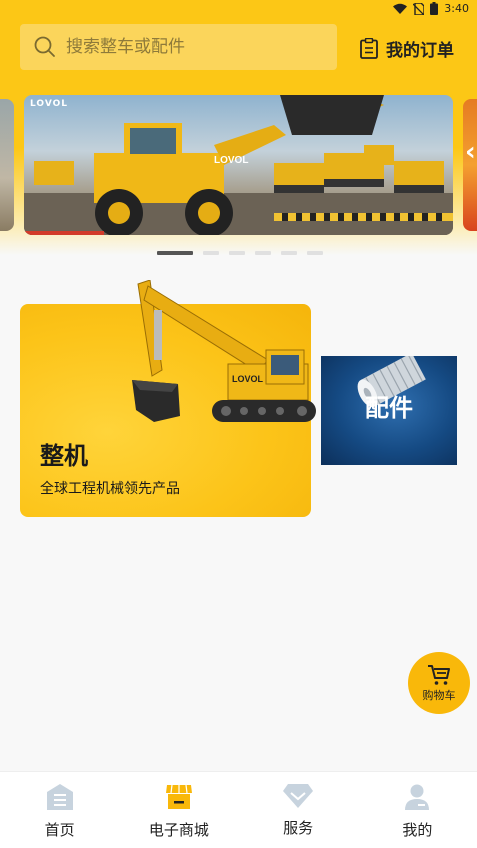 Image resolution: width=477 pixels, height=848 pixels. What do you see at coordinates (369, 48) in the screenshot?
I see `clipboard-icon` at bounding box center [369, 48].